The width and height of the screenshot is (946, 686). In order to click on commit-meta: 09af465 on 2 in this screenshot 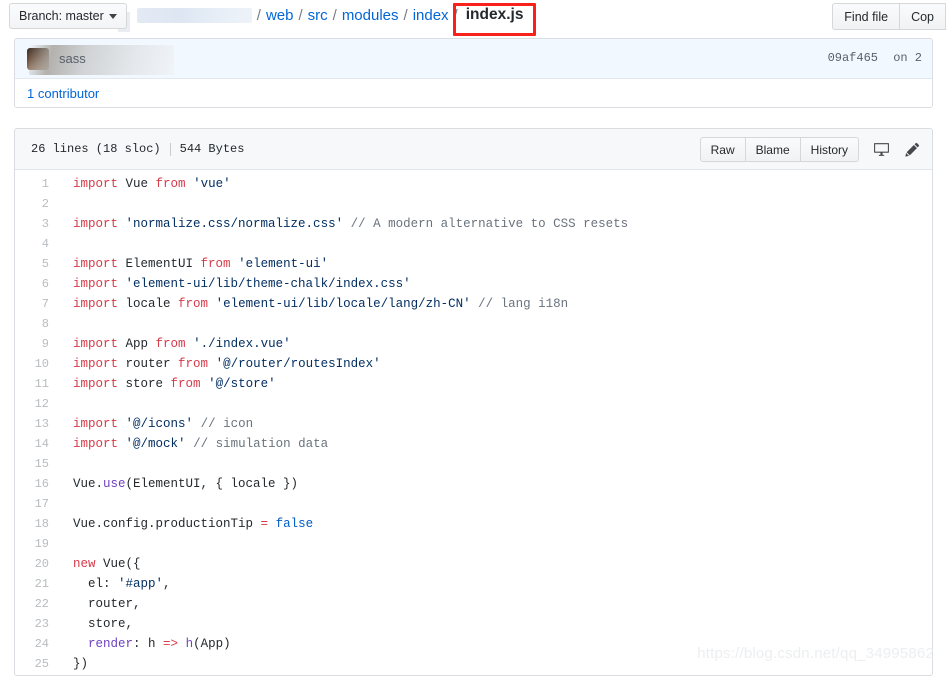, I will do `click(875, 58)`.